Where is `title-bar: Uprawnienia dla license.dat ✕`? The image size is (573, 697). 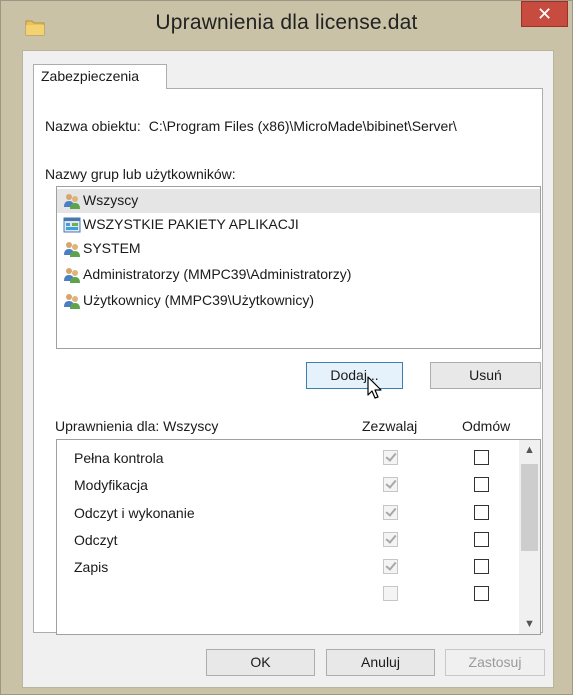 title-bar: Uprawnienia dla license.dat ✕ is located at coordinates (286, 26).